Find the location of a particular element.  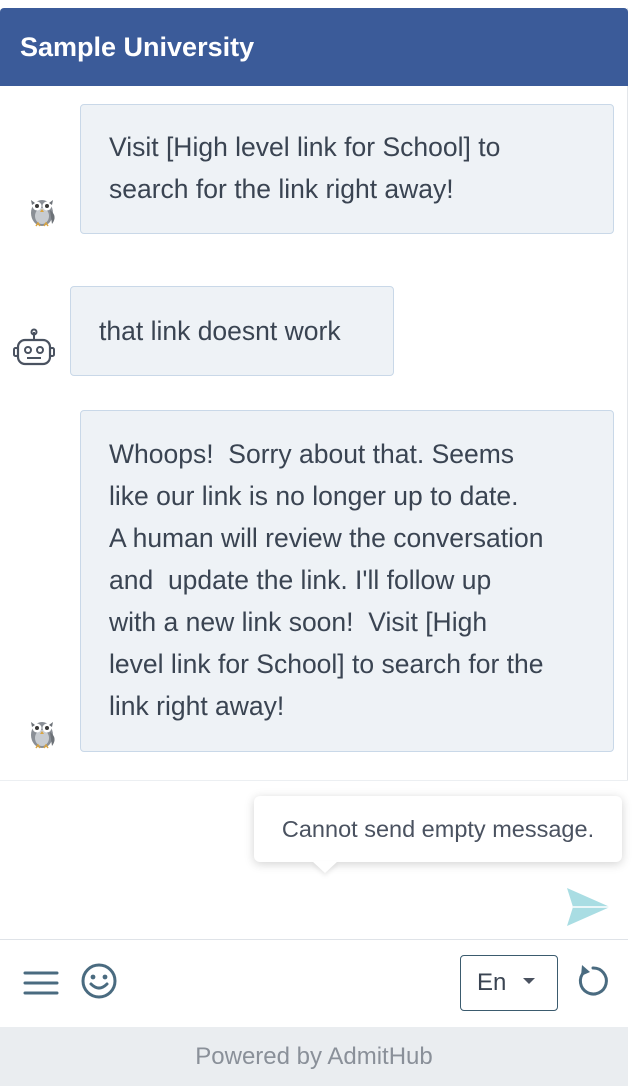

refresh-button is located at coordinates (593, 981).